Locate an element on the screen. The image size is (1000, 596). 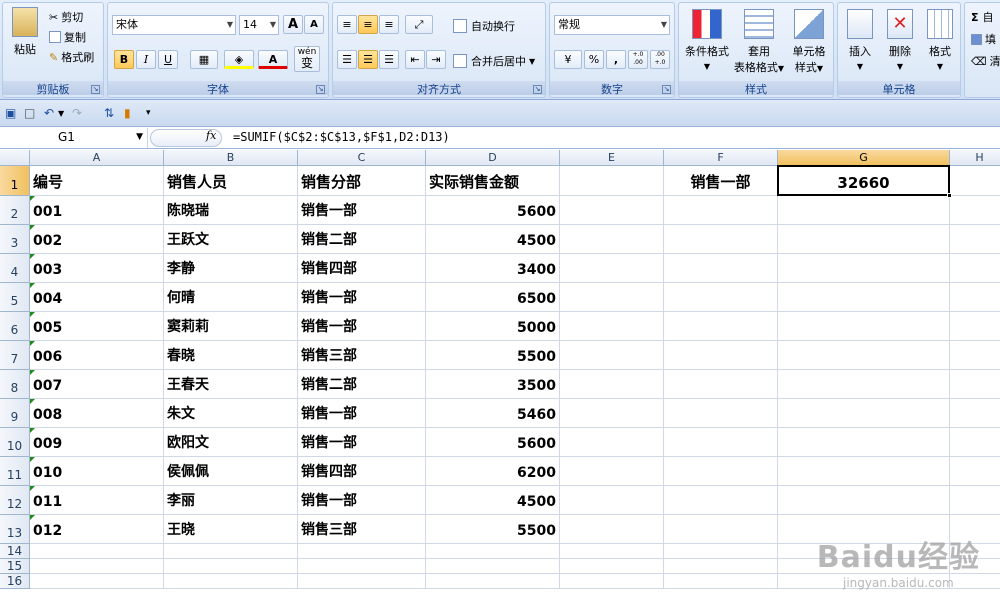
cell-f10 is located at coordinates (721, 442).